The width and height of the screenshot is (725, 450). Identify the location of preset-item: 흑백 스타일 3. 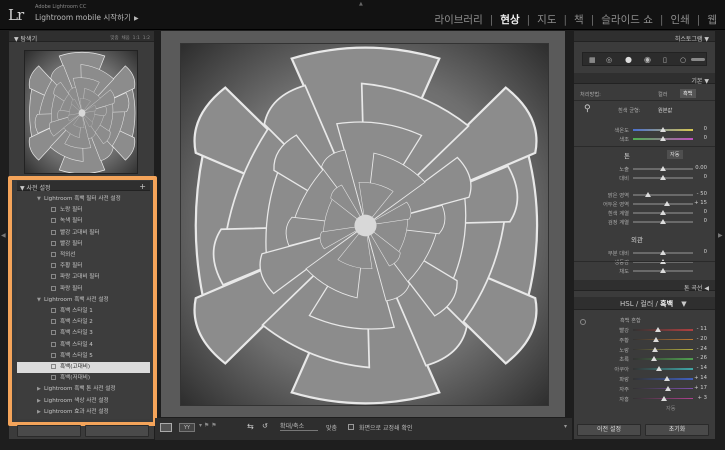
(83, 333).